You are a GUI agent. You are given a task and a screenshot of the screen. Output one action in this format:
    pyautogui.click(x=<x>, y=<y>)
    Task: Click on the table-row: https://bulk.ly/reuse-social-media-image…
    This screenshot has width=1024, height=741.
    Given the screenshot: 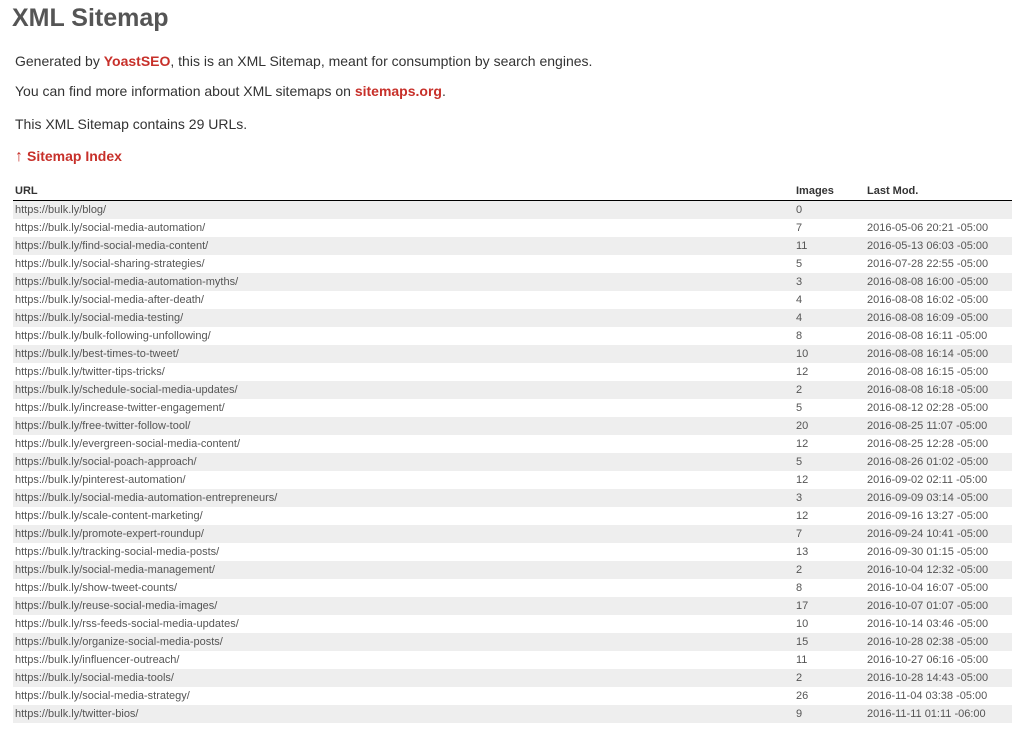 What is the action you would take?
    pyautogui.click(x=512, y=606)
    